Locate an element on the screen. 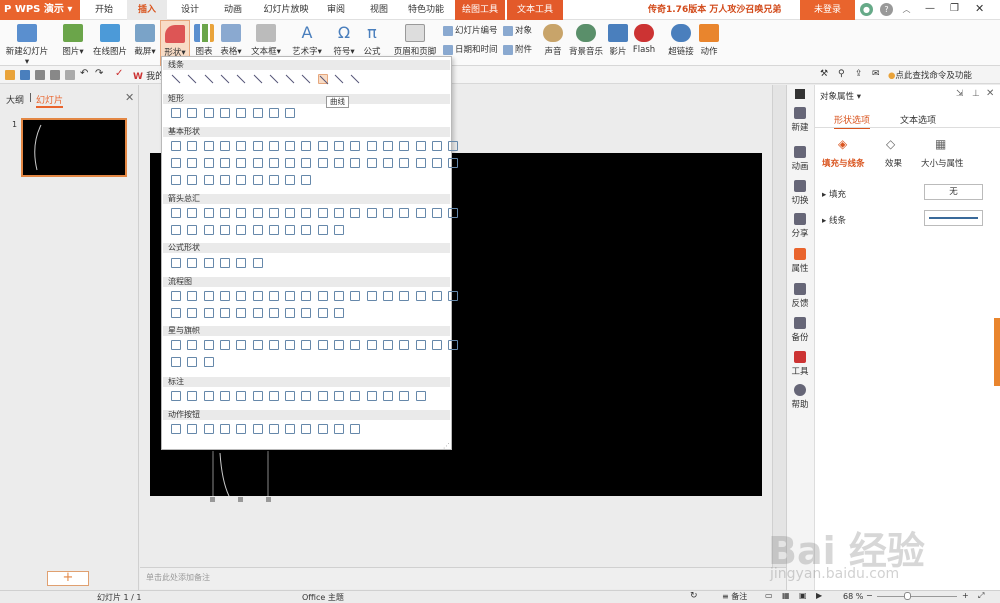  sidebar-properties: 属性 is located at coordinates (800, 261).